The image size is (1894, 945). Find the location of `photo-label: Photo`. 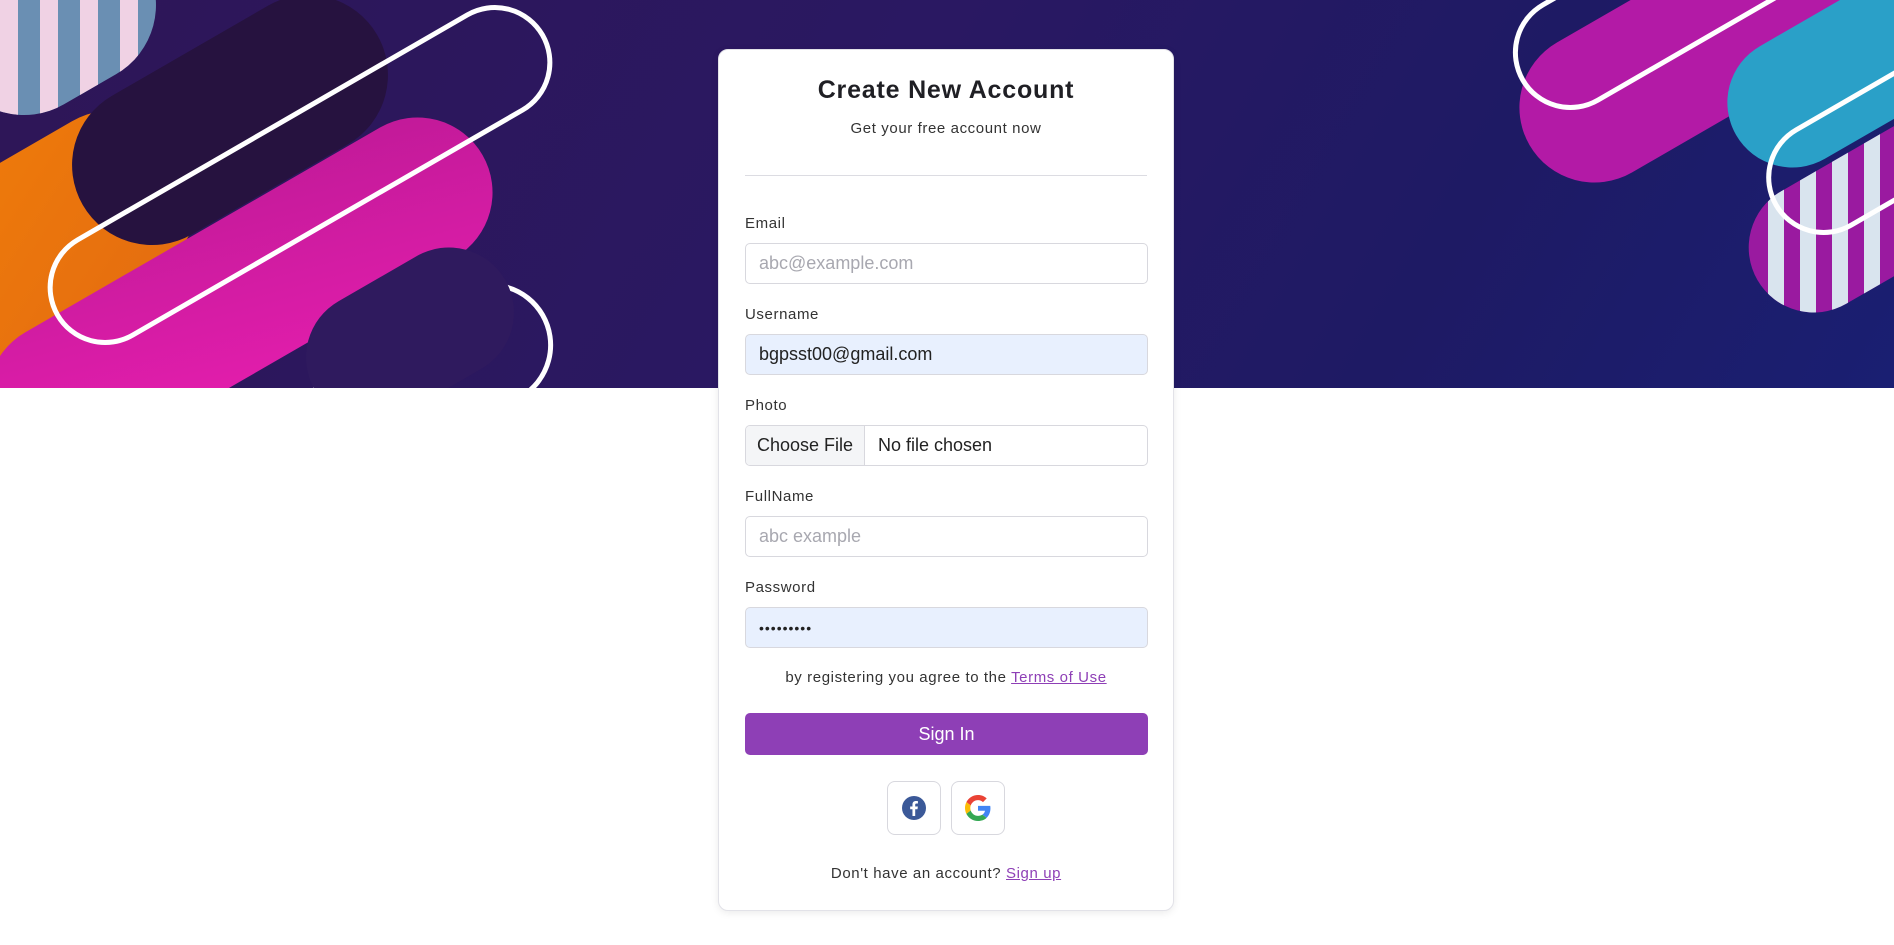

photo-label: Photo is located at coordinates (766, 405).